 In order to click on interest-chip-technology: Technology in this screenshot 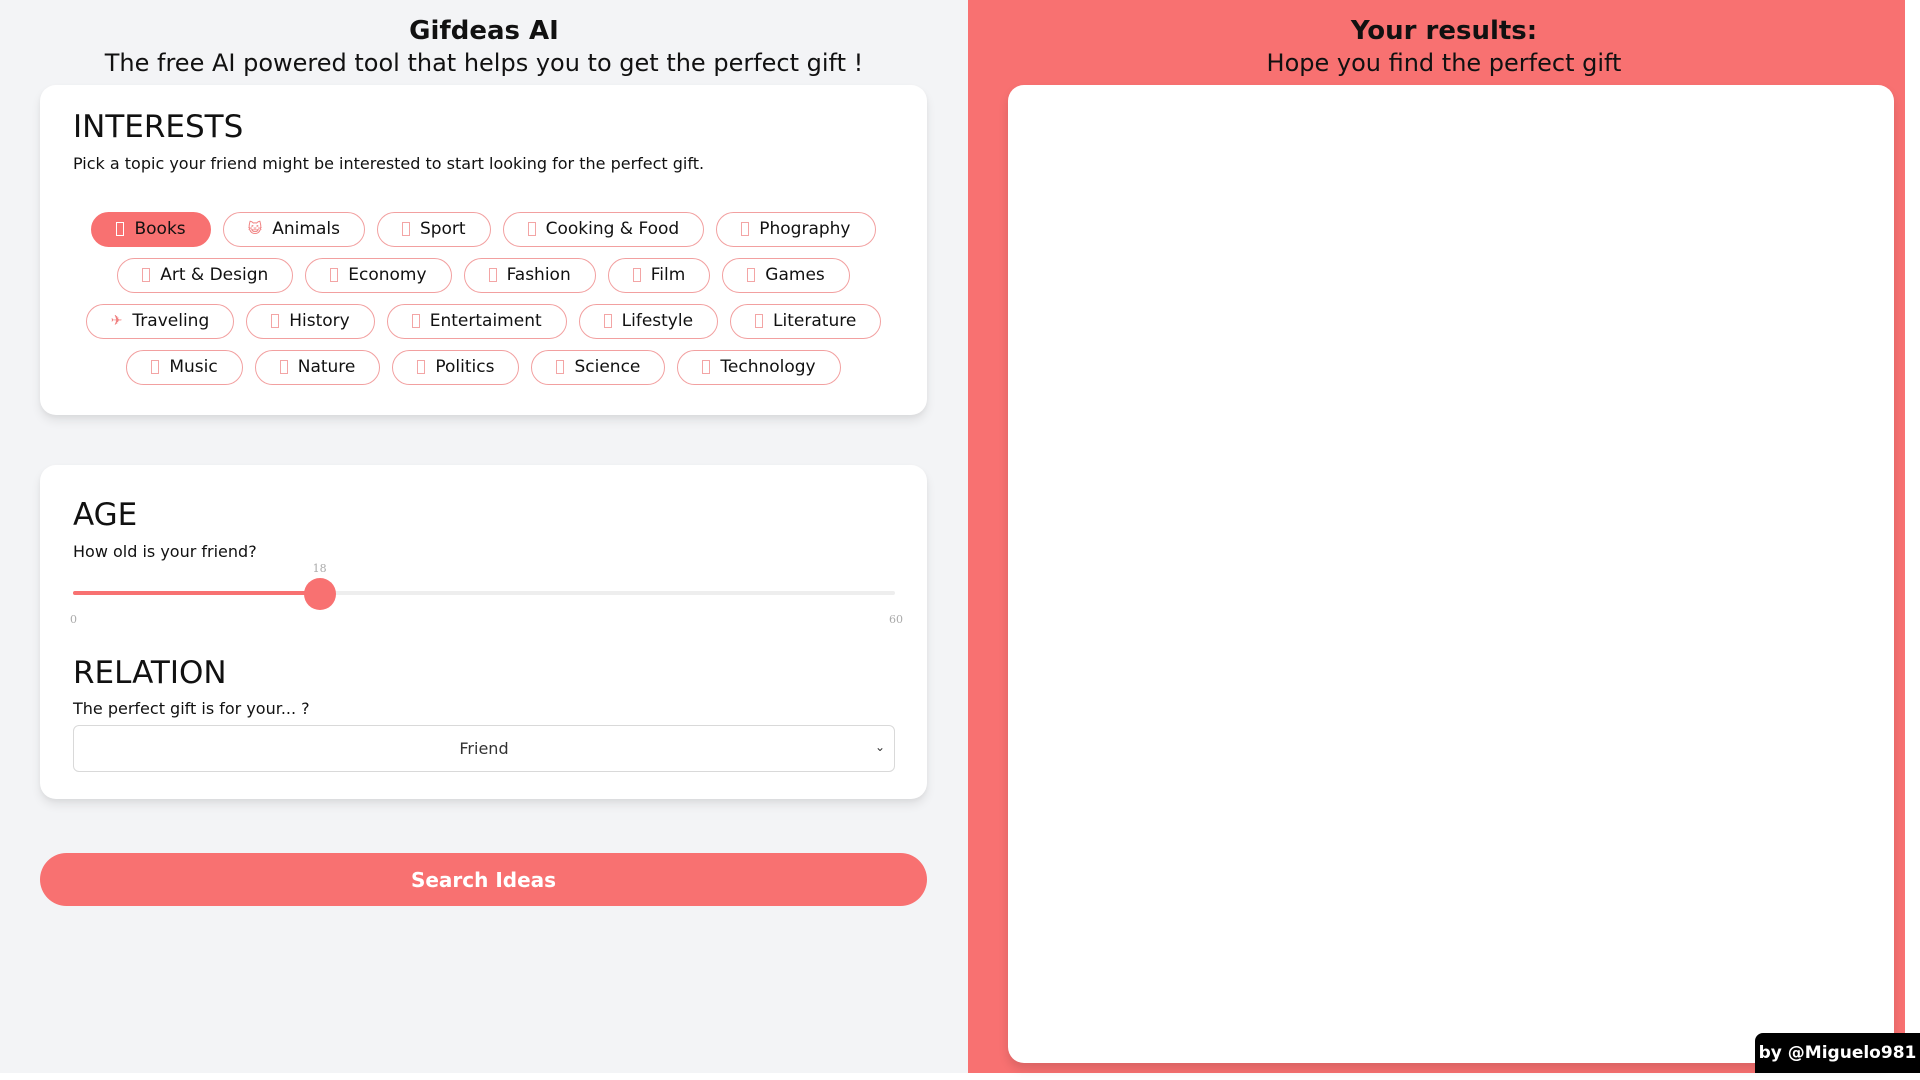, I will do `click(759, 367)`.